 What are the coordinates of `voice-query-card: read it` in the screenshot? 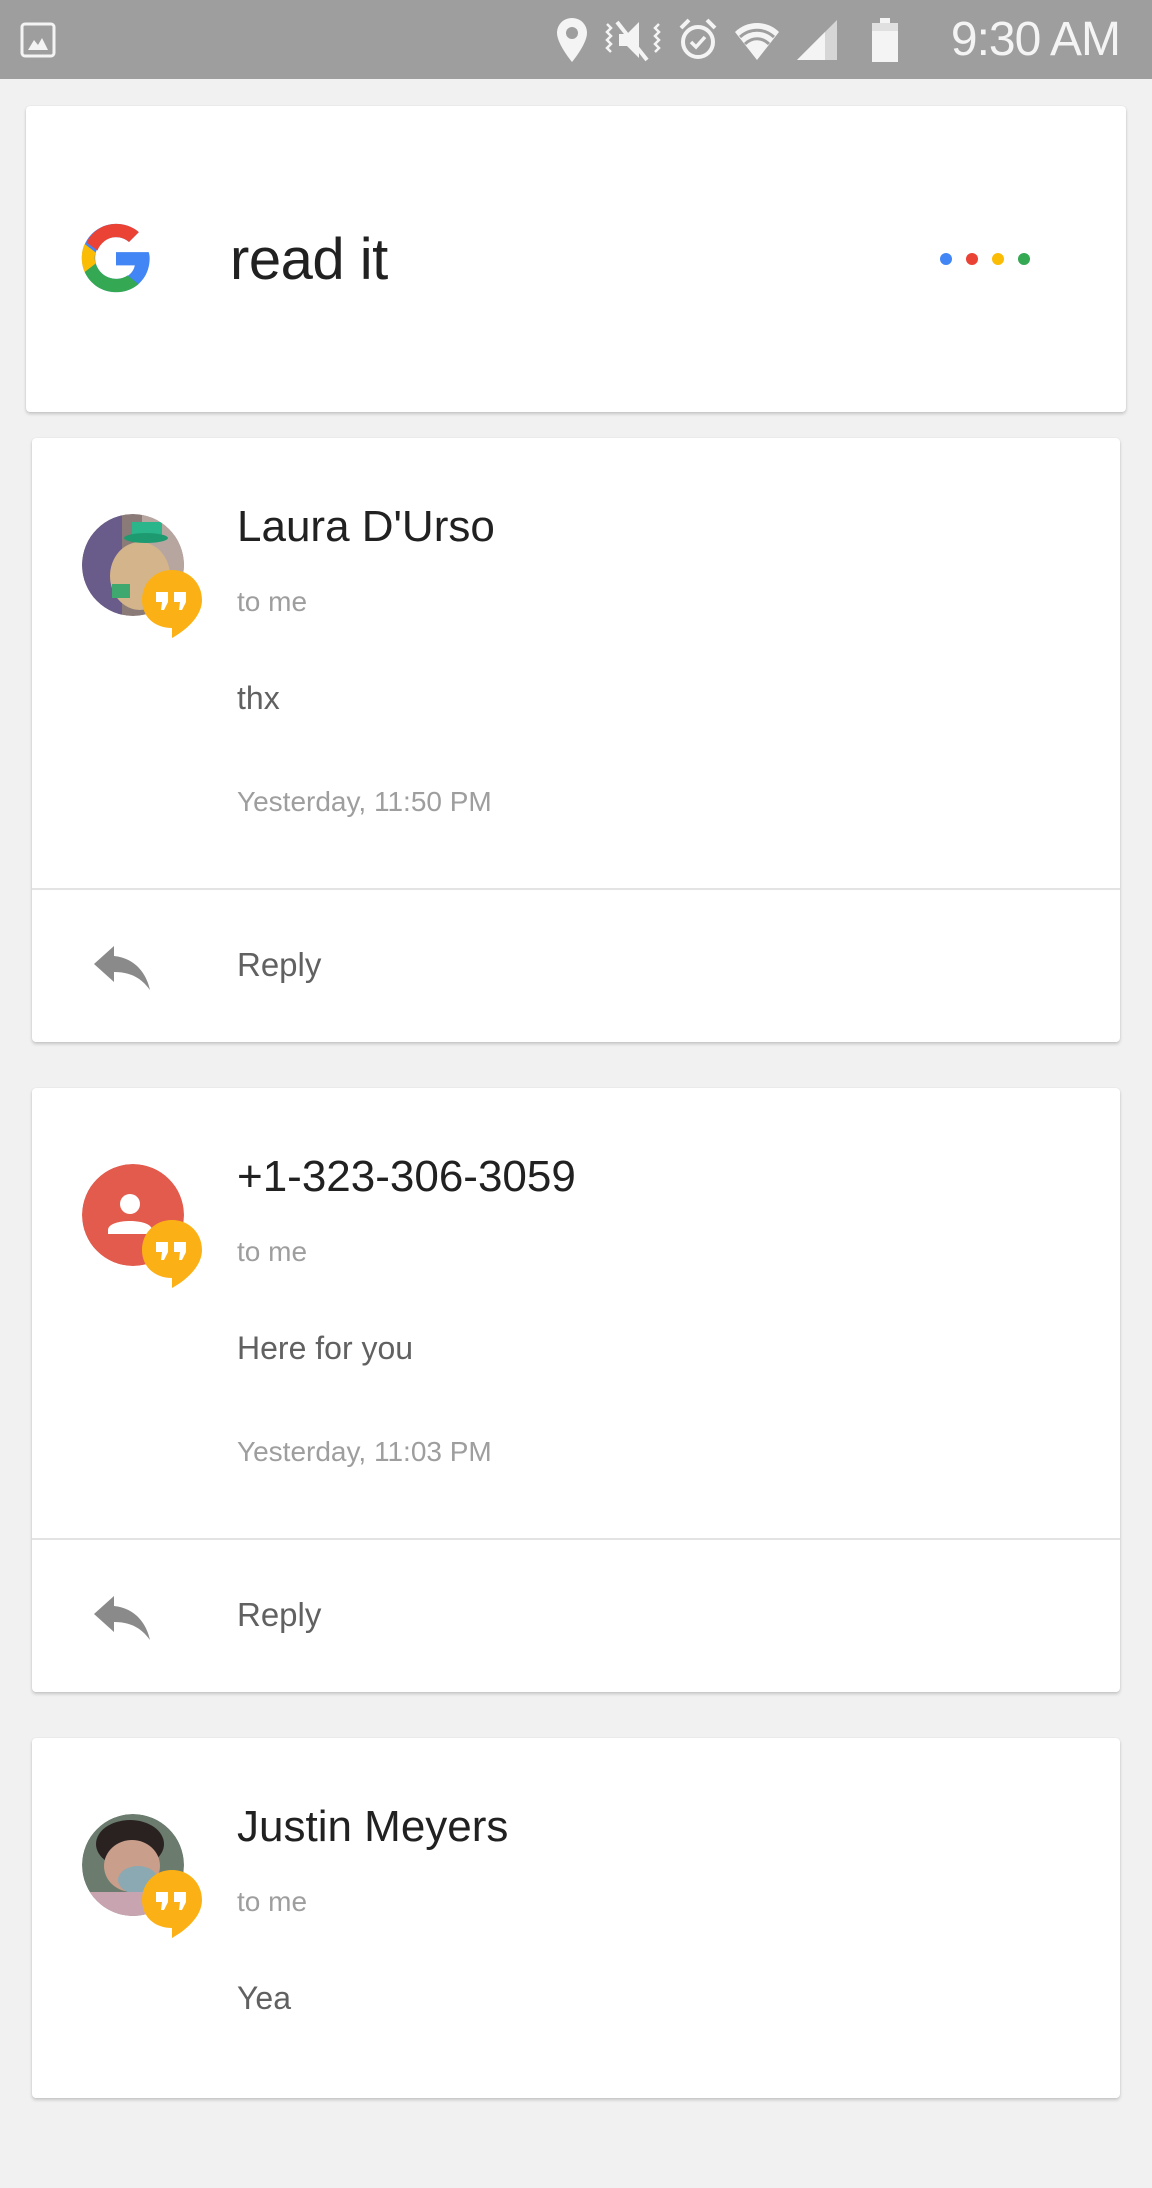 It's located at (576, 259).